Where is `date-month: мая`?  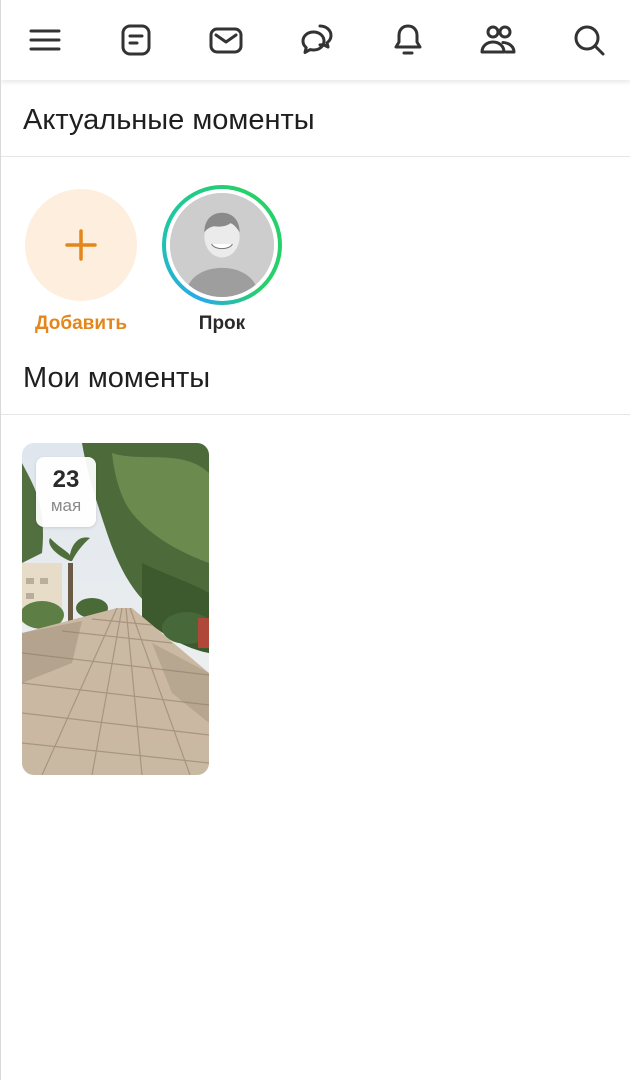 date-month: мая is located at coordinates (66, 505).